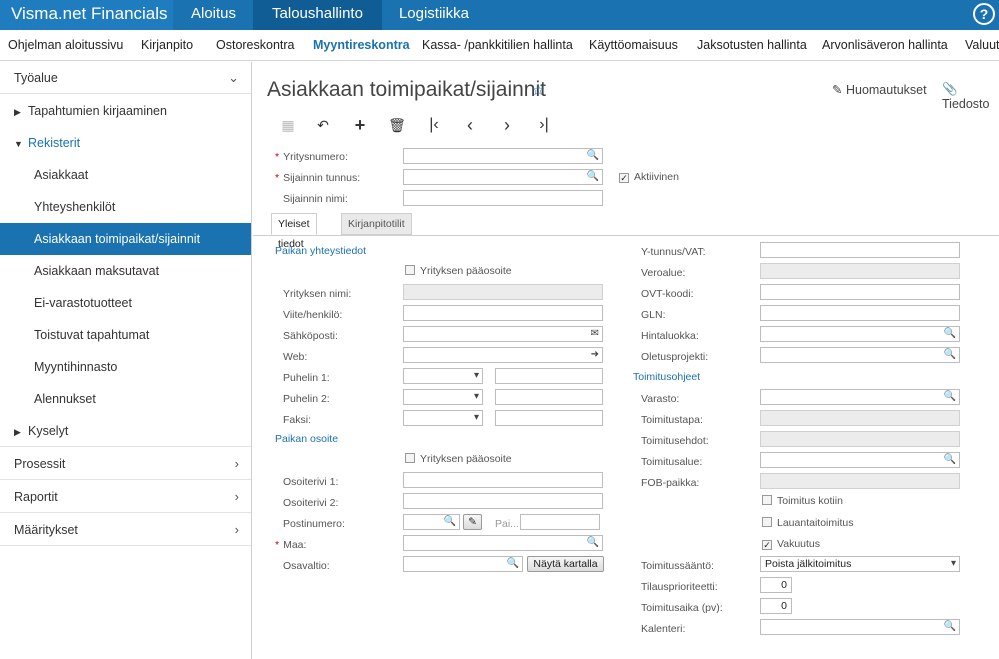 Image resolution: width=999 pixels, height=659 pixels. I want to click on sidebar-item-alennukset: Alennukset, so click(125, 399).